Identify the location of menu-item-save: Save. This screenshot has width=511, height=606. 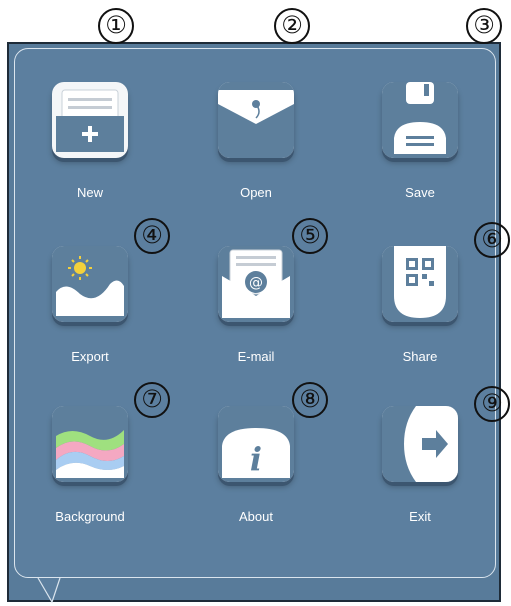
(420, 145).